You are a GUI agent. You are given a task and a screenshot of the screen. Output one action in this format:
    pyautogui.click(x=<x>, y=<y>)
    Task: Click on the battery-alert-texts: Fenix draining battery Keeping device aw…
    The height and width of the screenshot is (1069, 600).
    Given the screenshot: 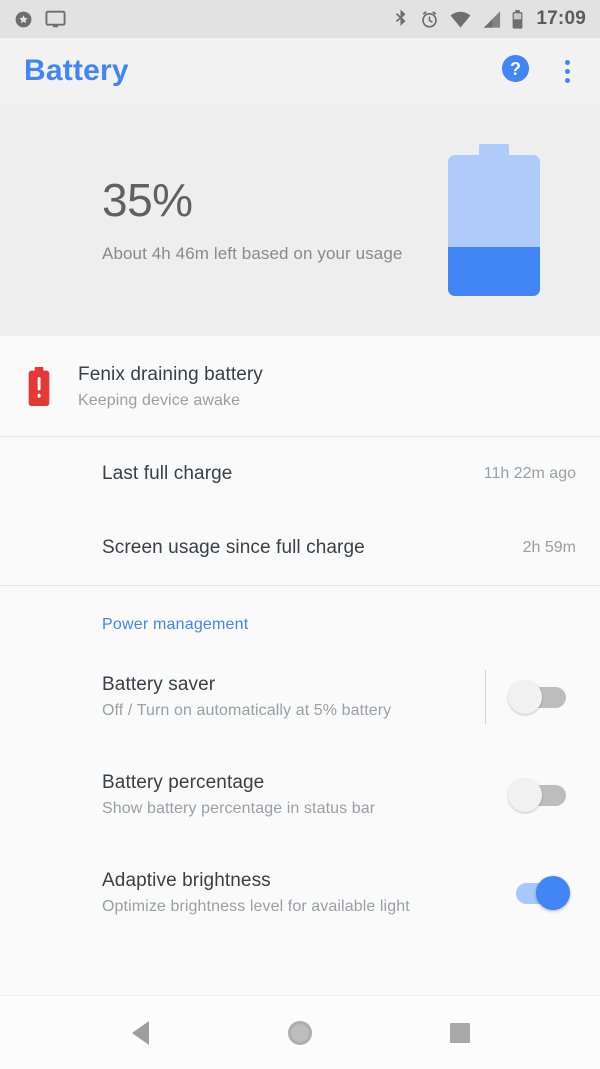 What is the action you would take?
    pyautogui.click(x=327, y=387)
    